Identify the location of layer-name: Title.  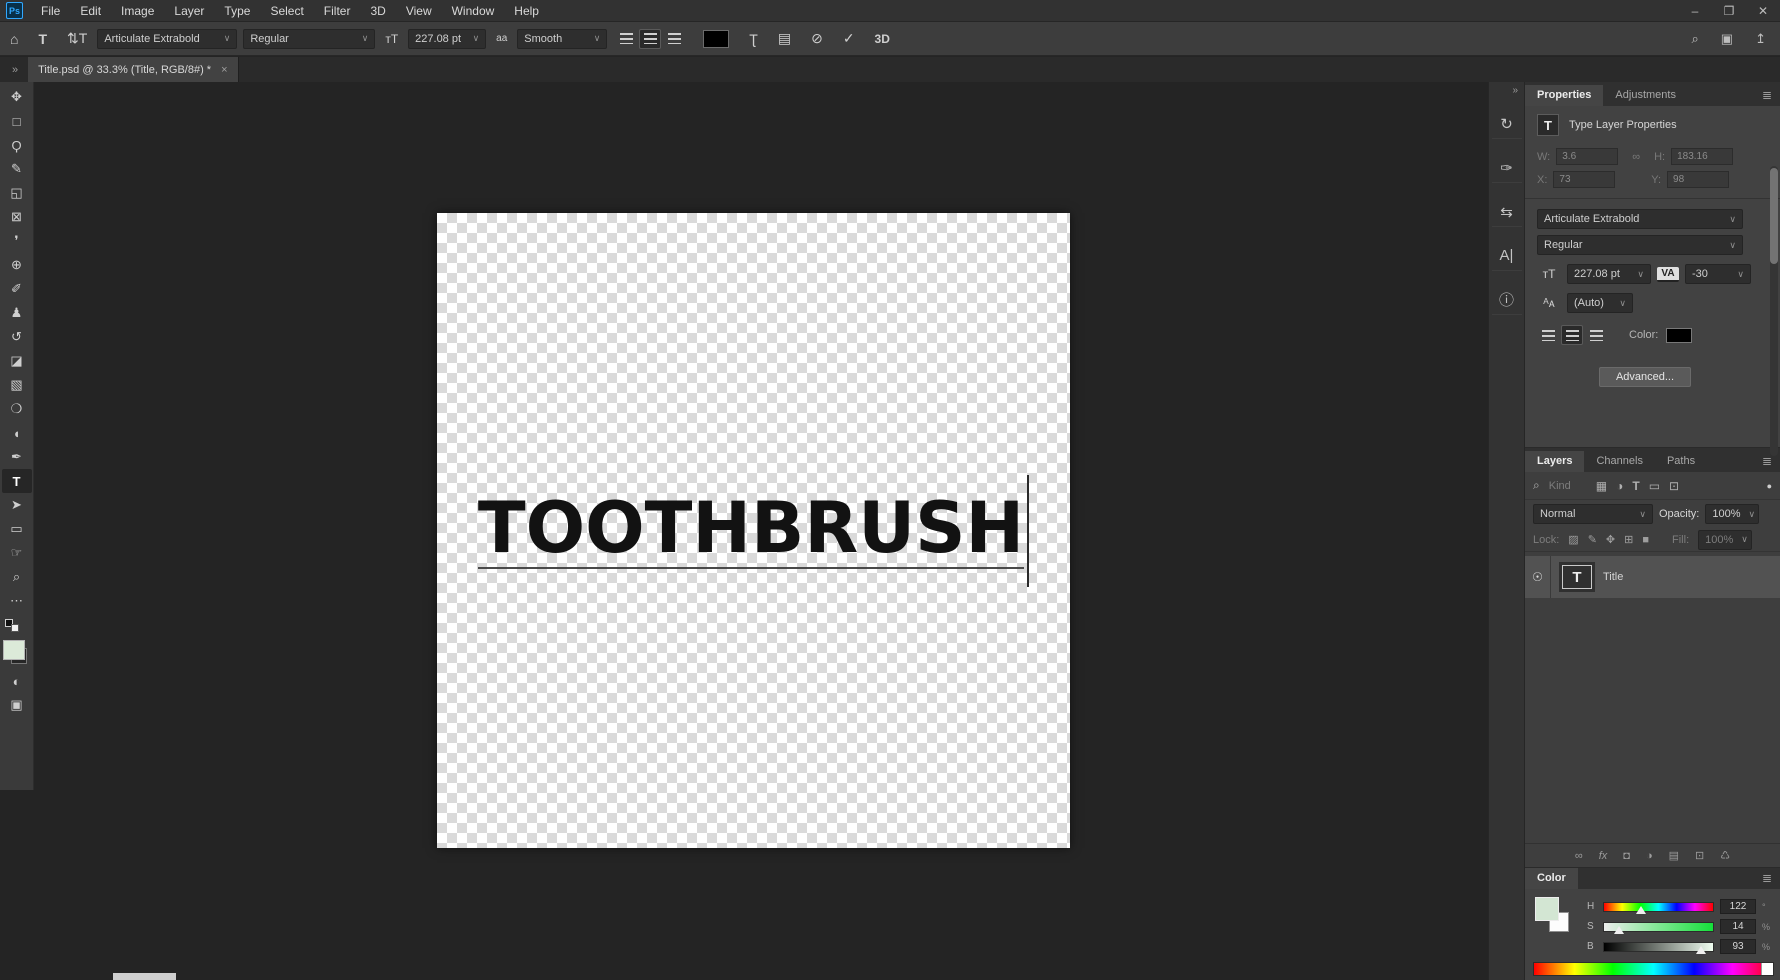
(1613, 577).